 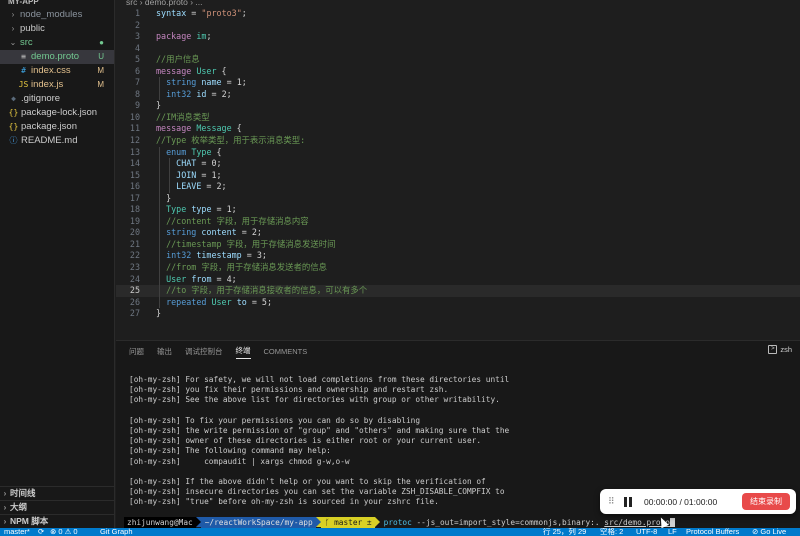 What do you see at coordinates (458, 106) in the screenshot?
I see `code-line: 9}` at bounding box center [458, 106].